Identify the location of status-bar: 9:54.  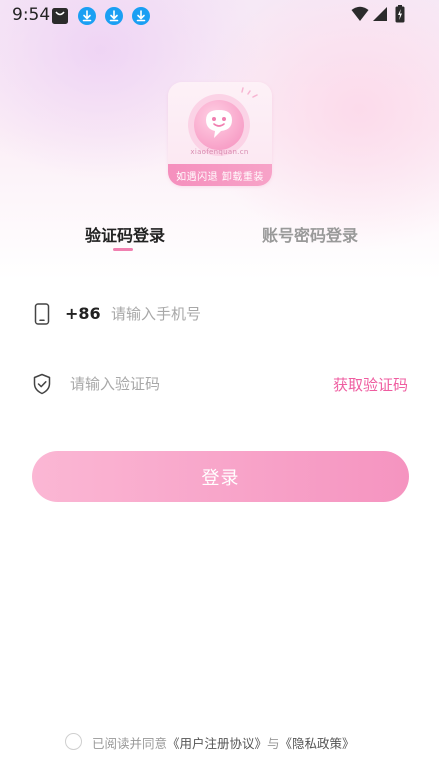
(219, 16).